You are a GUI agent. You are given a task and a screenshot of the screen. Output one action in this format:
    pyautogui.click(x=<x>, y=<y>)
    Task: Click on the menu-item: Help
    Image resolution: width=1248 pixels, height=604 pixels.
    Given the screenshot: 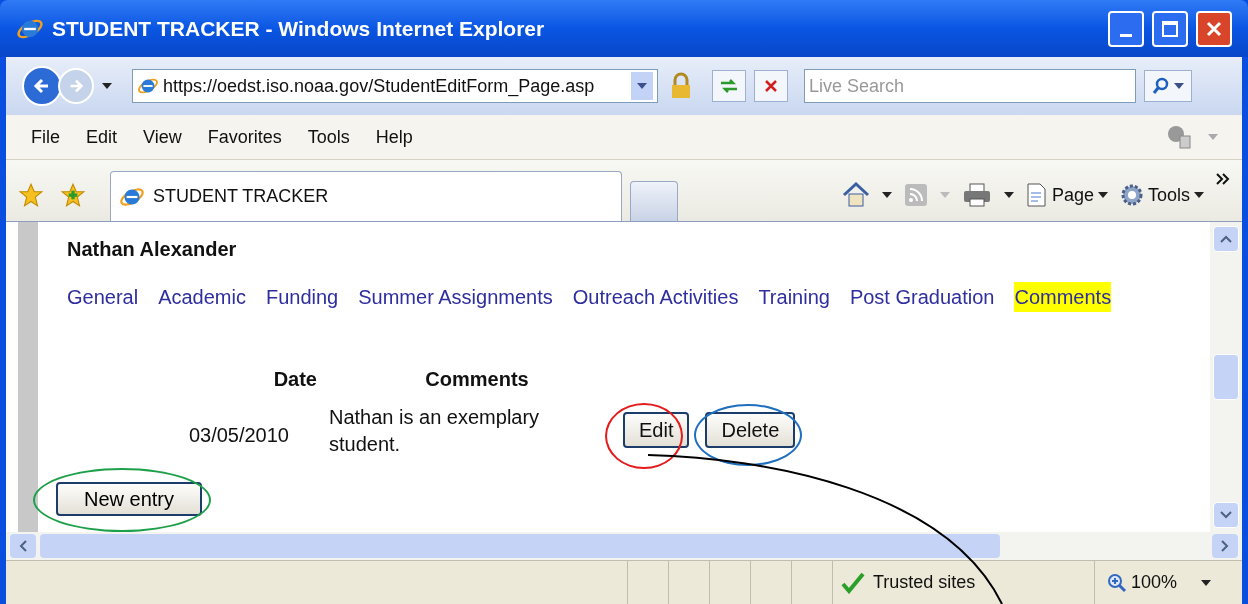 What is the action you would take?
    pyautogui.click(x=394, y=137)
    